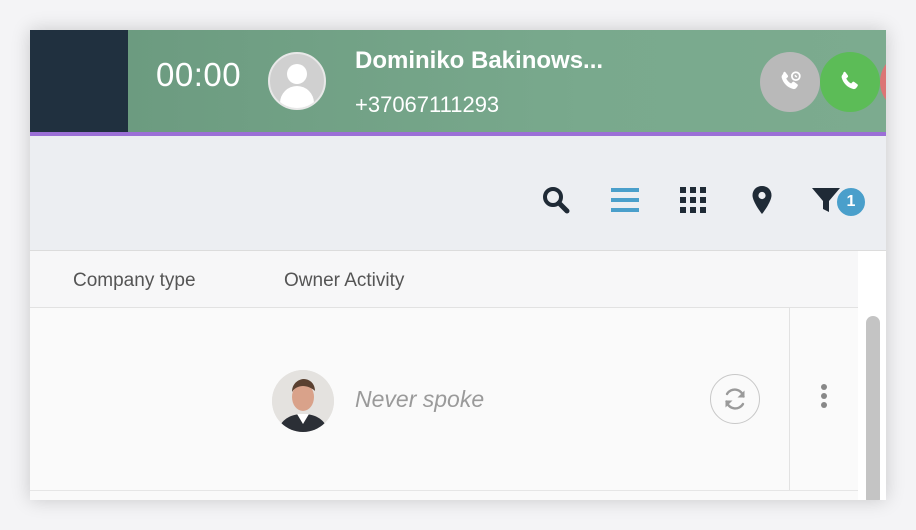 The height and width of the screenshot is (530, 916). I want to click on phone-transfer-icon, so click(791, 80).